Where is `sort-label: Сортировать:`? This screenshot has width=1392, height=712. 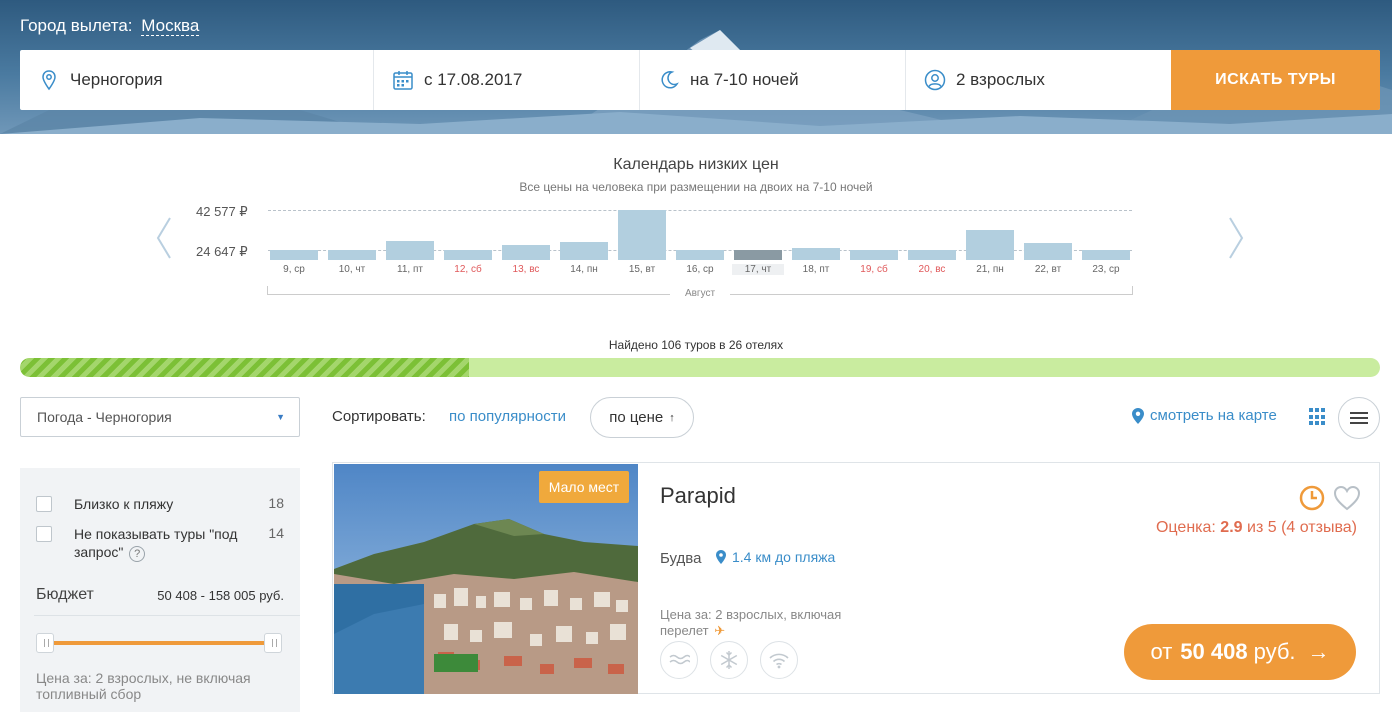
sort-label: Сортировать: is located at coordinates (379, 416).